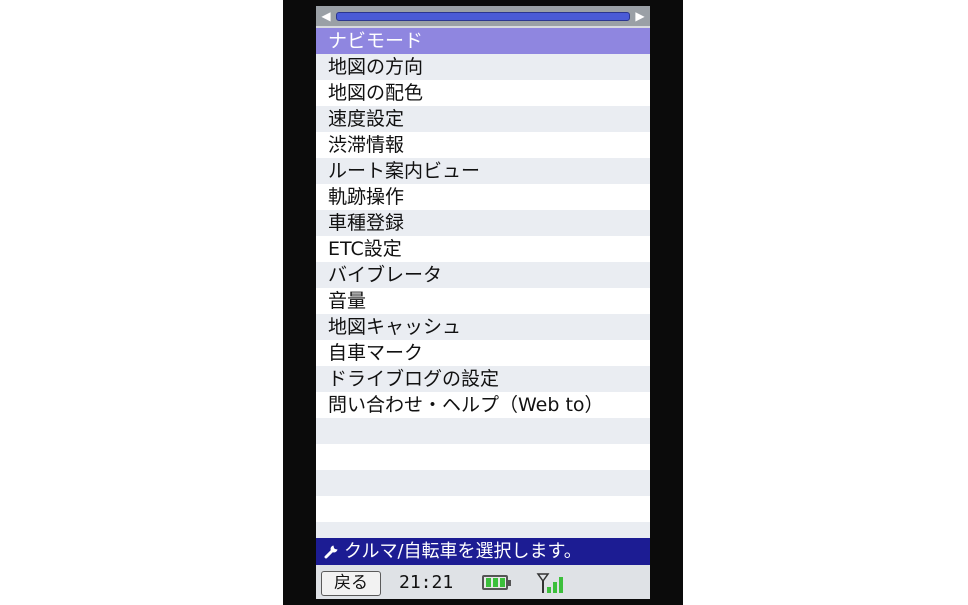 The image size is (968, 605). Describe the element at coordinates (326, 16) in the screenshot. I see `scroll-left-arrow-icon: ◀` at that location.